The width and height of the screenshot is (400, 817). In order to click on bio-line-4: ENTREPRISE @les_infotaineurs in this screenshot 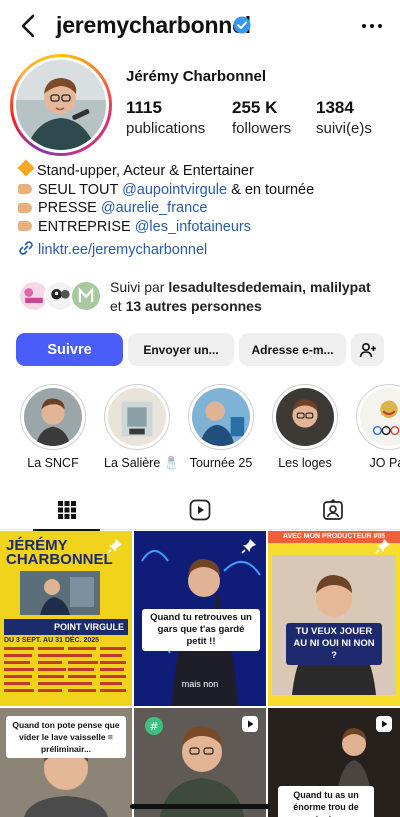, I will do `click(203, 227)`.